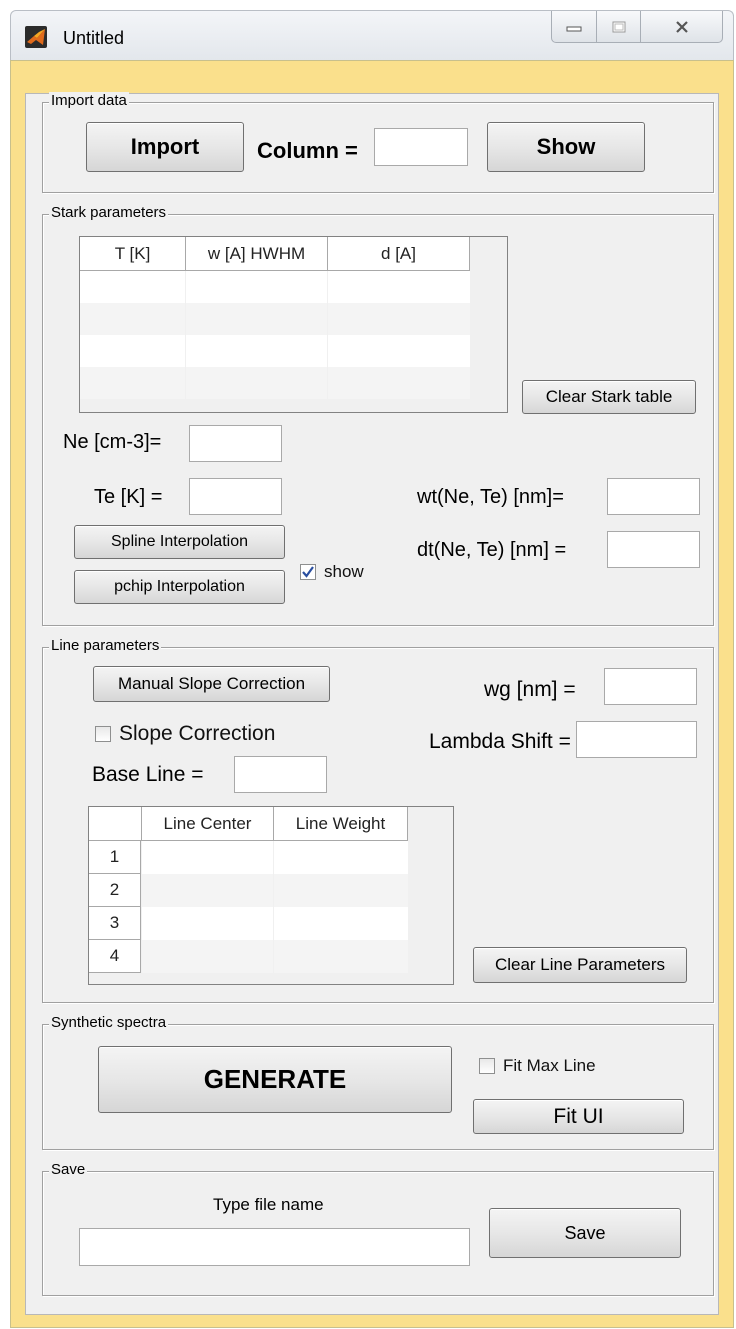 The width and height of the screenshot is (736, 1329). Describe the element at coordinates (133, 254) in the screenshot. I see `stark-column-header: T [K]` at that location.